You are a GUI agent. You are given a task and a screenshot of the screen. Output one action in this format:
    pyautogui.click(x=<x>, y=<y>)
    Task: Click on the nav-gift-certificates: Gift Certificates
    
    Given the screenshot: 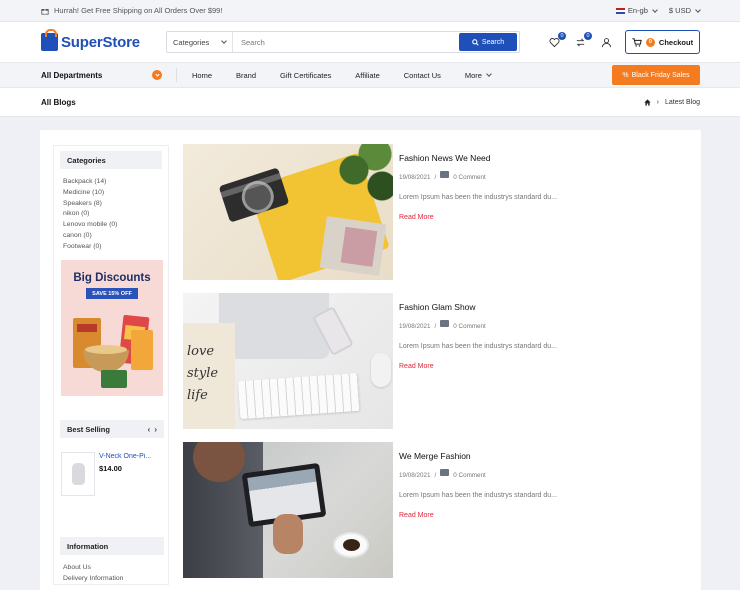 What is the action you would take?
    pyautogui.click(x=305, y=75)
    